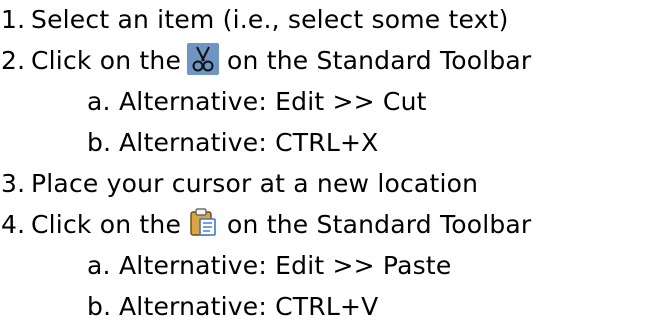 The image size is (666, 333). What do you see at coordinates (285, 265) in the screenshot?
I see `substep-text: Alternative: Edit >> Paste` at bounding box center [285, 265].